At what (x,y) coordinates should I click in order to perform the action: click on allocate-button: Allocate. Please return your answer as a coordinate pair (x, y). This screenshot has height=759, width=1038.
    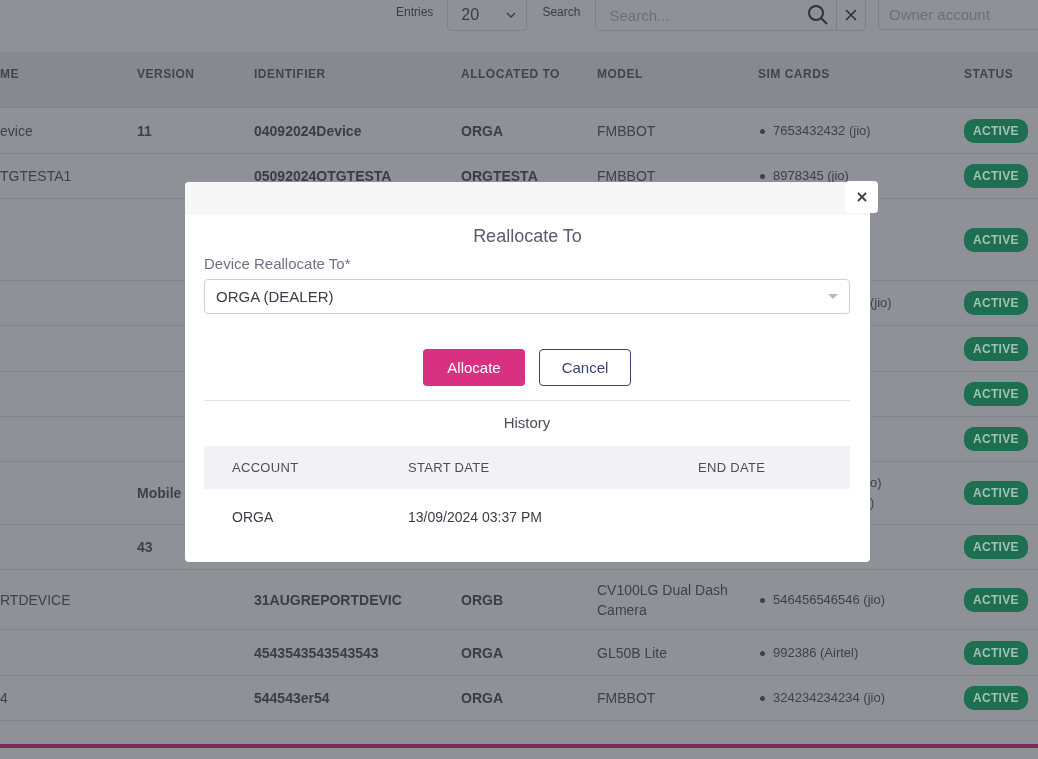
    Looking at the image, I should click on (474, 367).